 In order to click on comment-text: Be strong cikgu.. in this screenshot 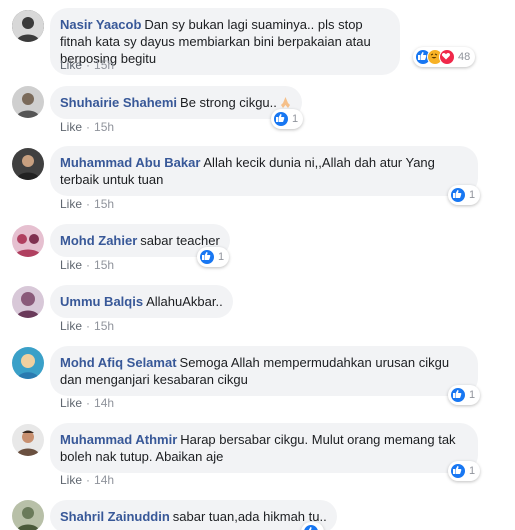, I will do `click(228, 102)`.